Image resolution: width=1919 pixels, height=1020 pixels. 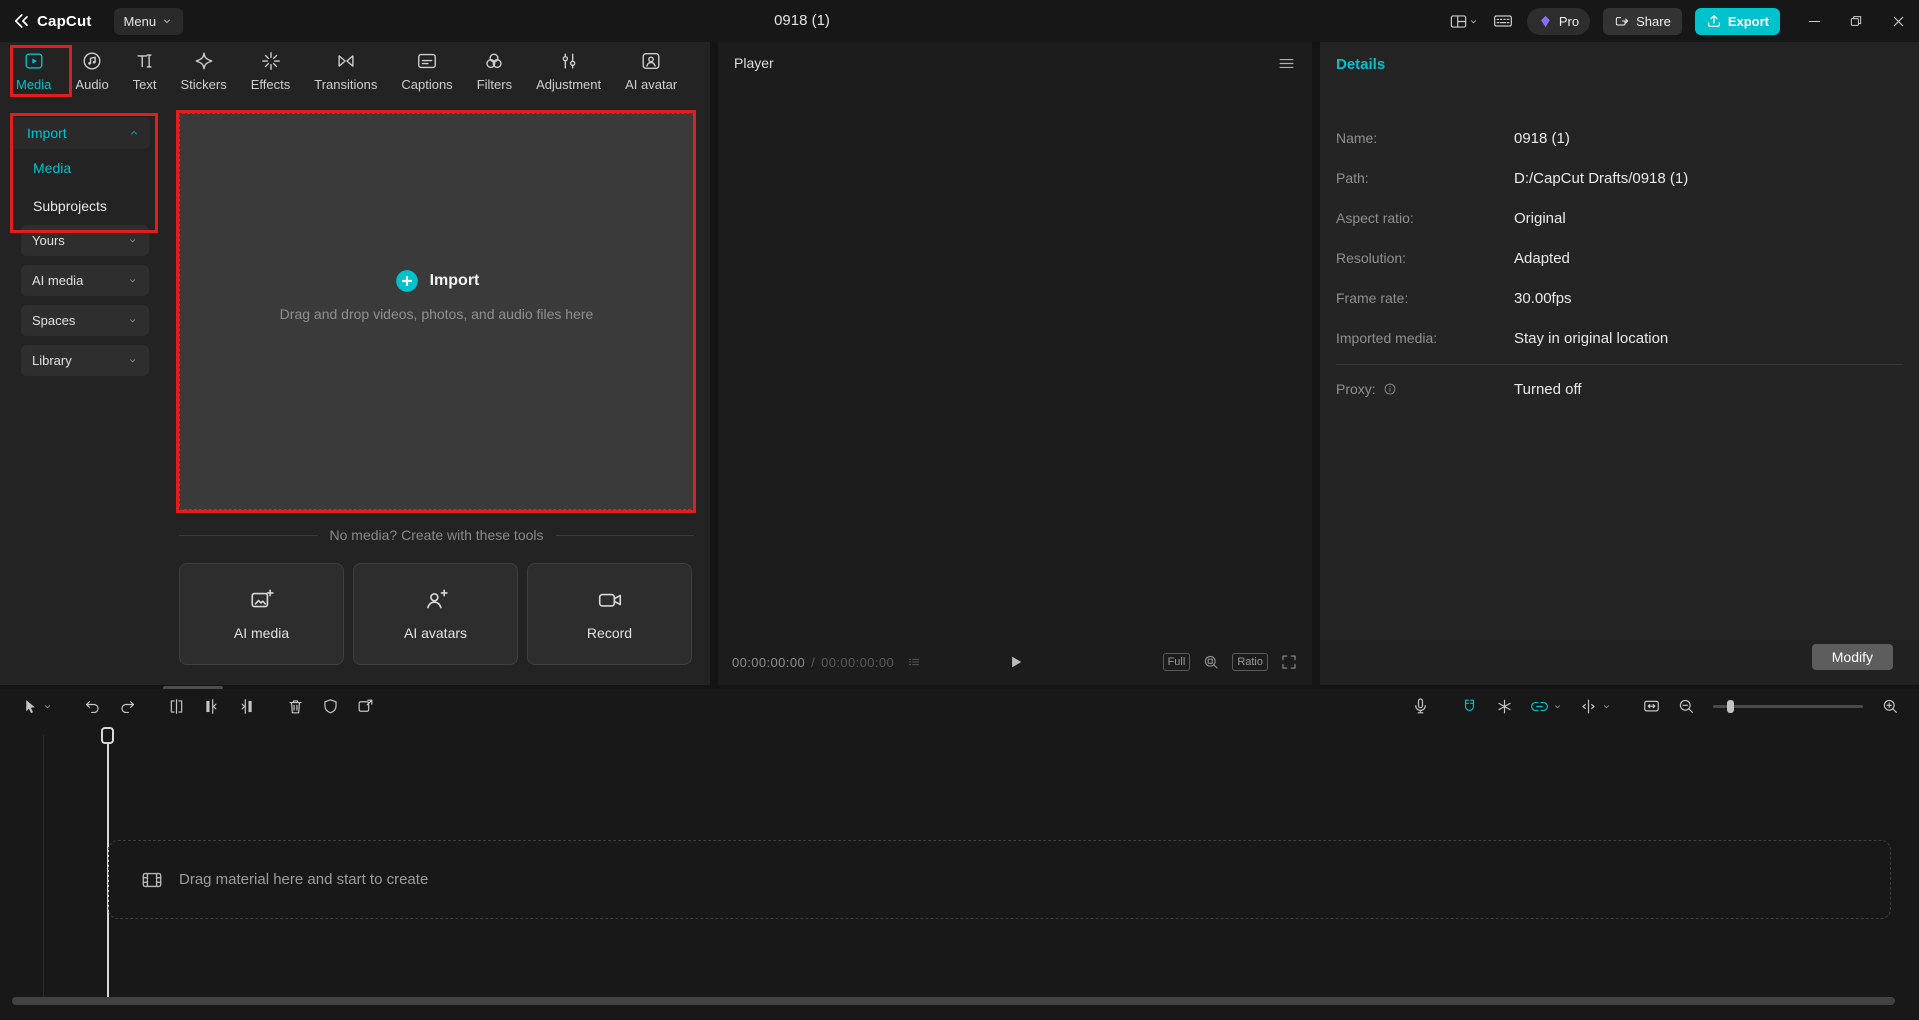 I want to click on mask-button, so click(x=330, y=706).